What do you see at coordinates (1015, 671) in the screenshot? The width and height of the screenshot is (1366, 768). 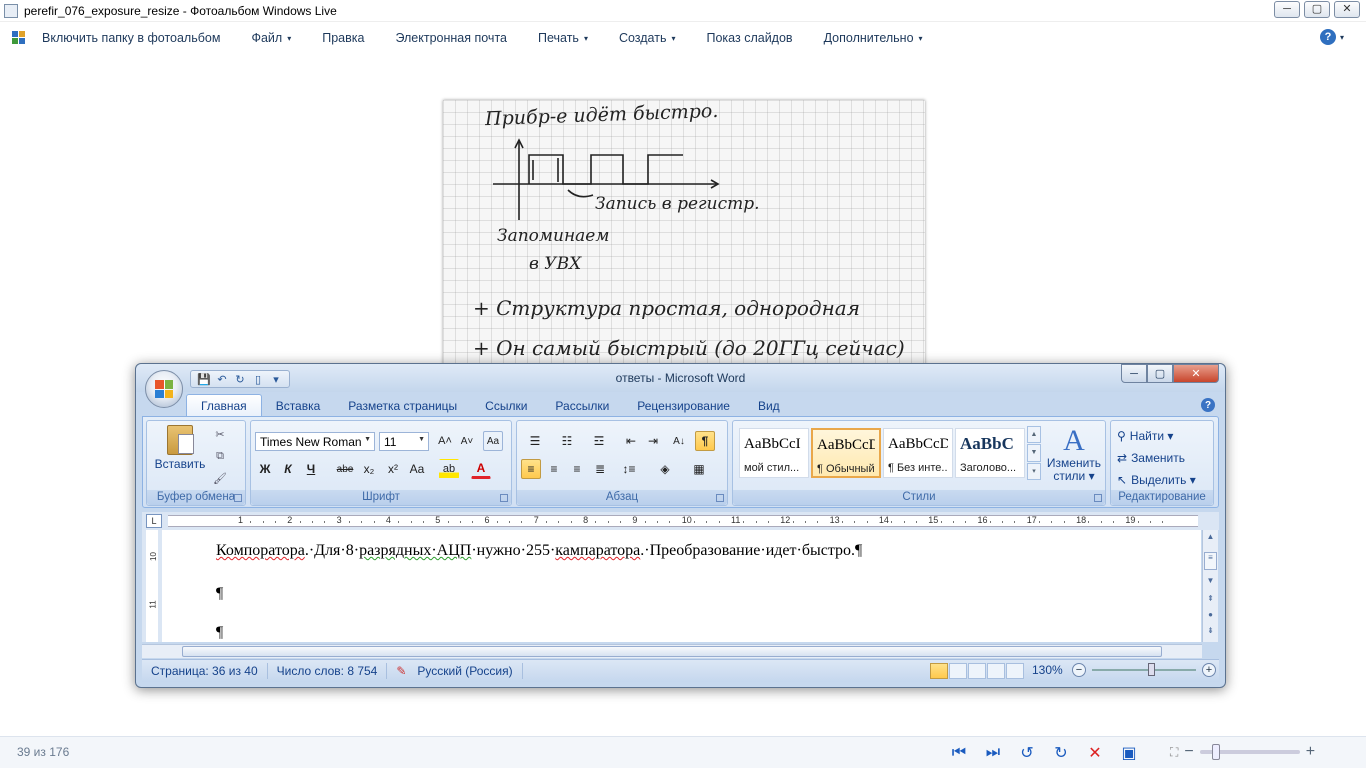 I see `draft-view-icon` at bounding box center [1015, 671].